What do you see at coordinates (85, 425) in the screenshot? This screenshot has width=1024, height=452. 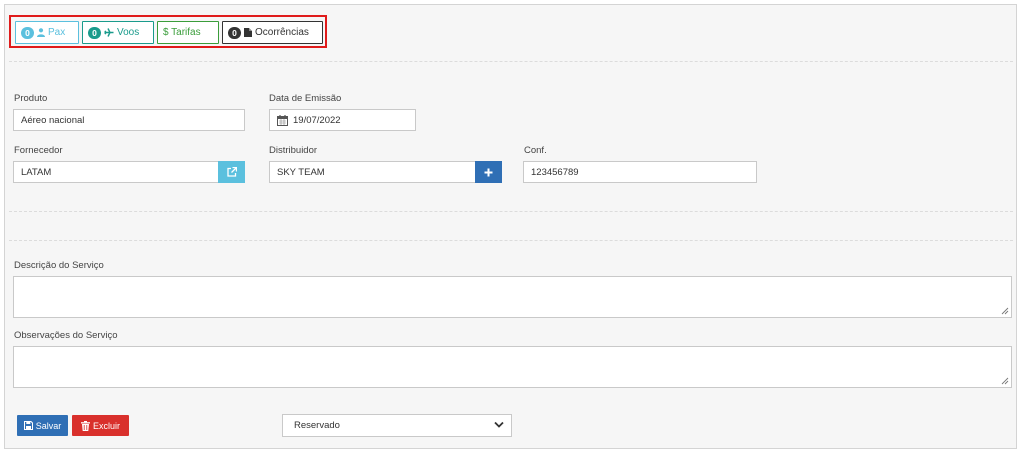 I see `trash-icon` at bounding box center [85, 425].